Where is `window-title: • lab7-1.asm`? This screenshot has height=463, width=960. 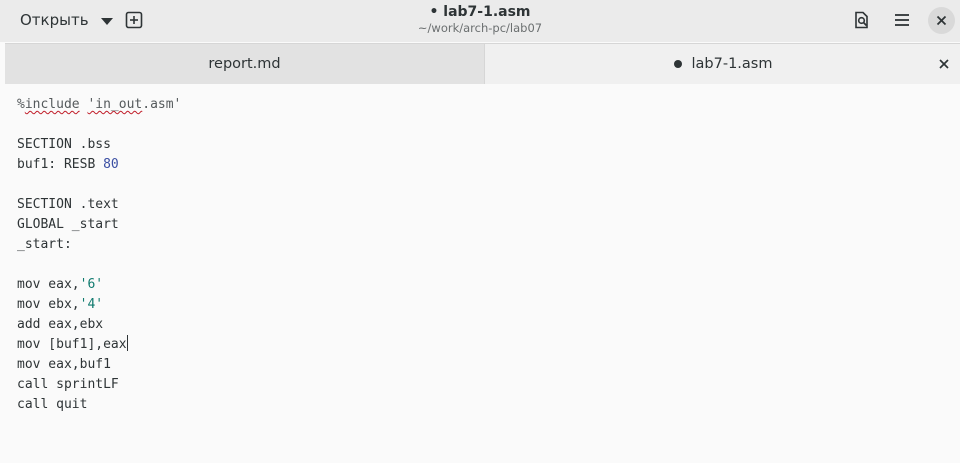 window-title: • lab7-1.asm is located at coordinates (480, 12).